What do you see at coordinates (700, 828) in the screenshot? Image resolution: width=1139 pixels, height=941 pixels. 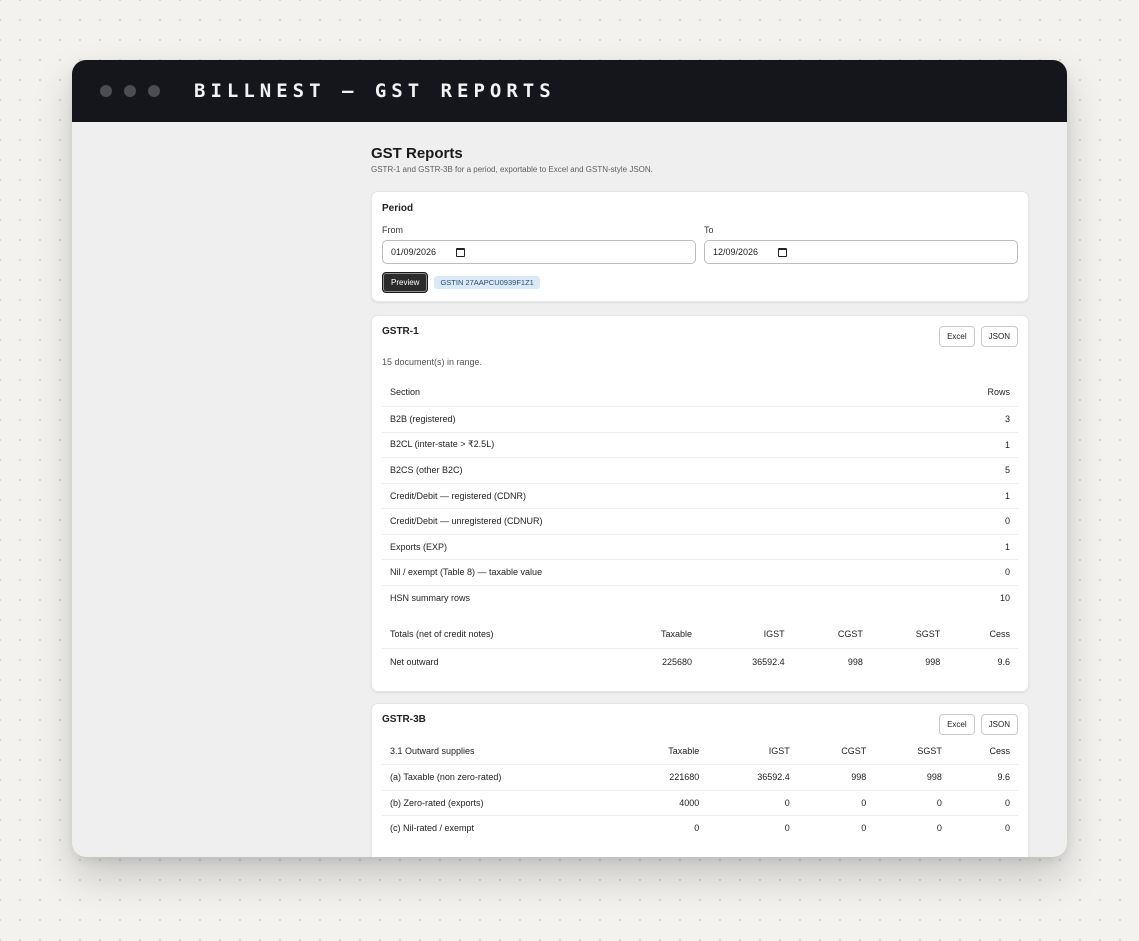 I see `table-row: (c) Nil-rated / exempt 0 0 0 0 0` at bounding box center [700, 828].